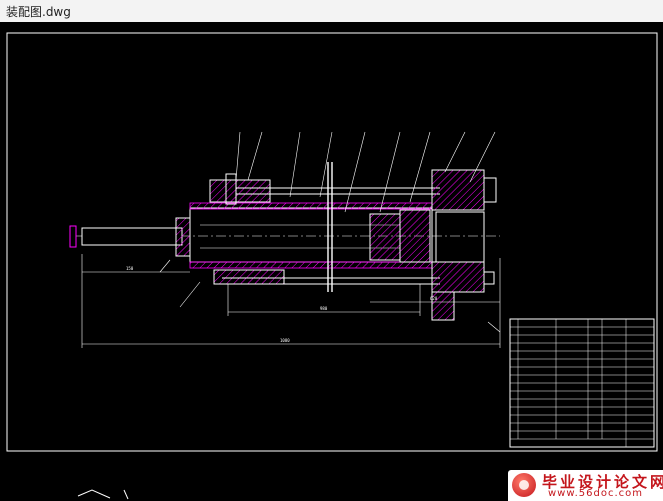  Describe the element at coordinates (285, 340) in the screenshot. I see `svg-text: 1080` at that location.